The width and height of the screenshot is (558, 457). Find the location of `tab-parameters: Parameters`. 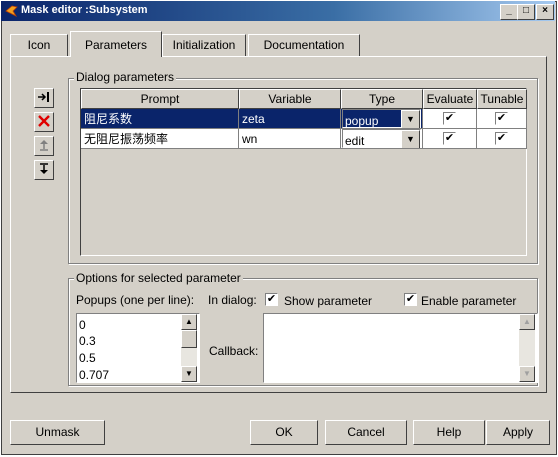

tab-parameters: Parameters is located at coordinates (116, 44).